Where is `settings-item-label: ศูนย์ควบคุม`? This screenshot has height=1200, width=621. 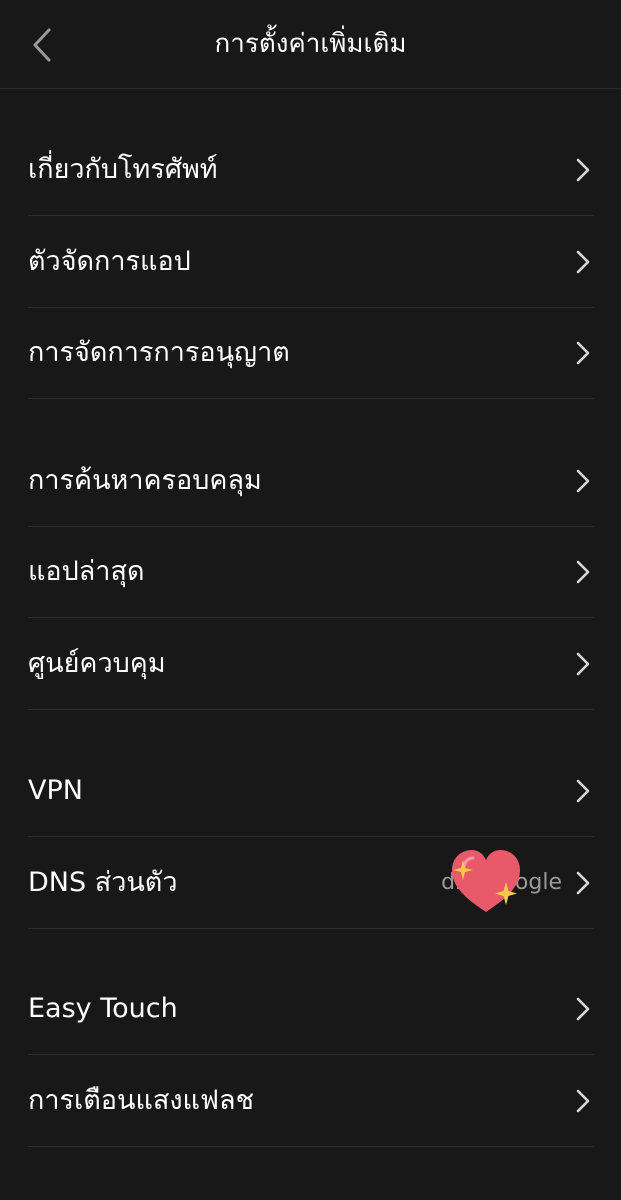 settings-item-label: ศูนย์ควบคุม is located at coordinates (97, 663).